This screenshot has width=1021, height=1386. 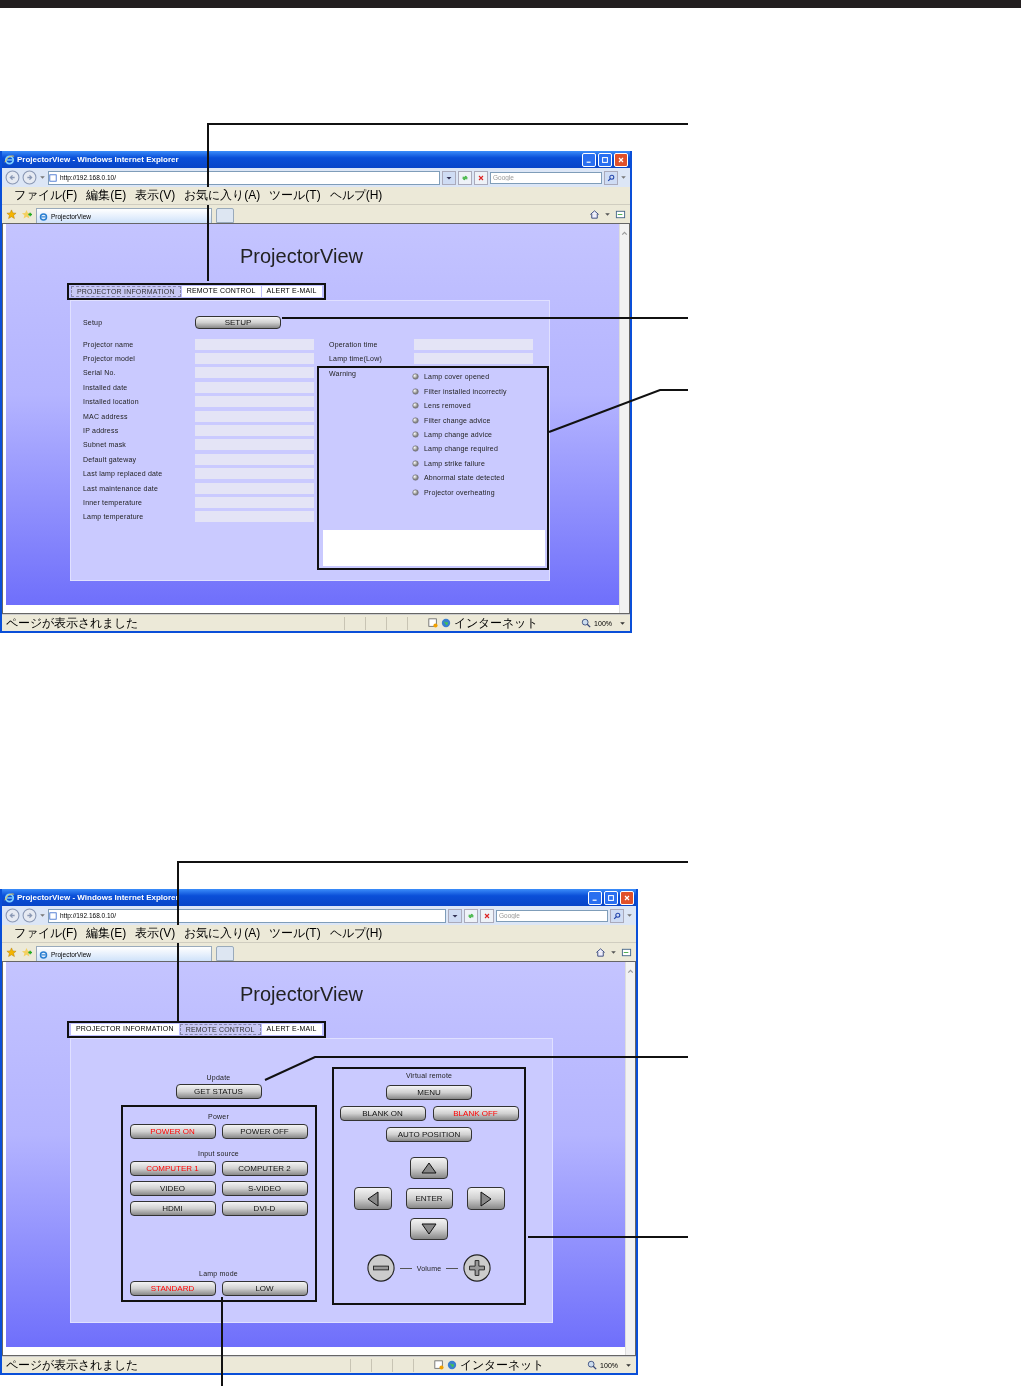 What do you see at coordinates (429, 1092) in the screenshot?
I see `remote-button: MENU` at bounding box center [429, 1092].